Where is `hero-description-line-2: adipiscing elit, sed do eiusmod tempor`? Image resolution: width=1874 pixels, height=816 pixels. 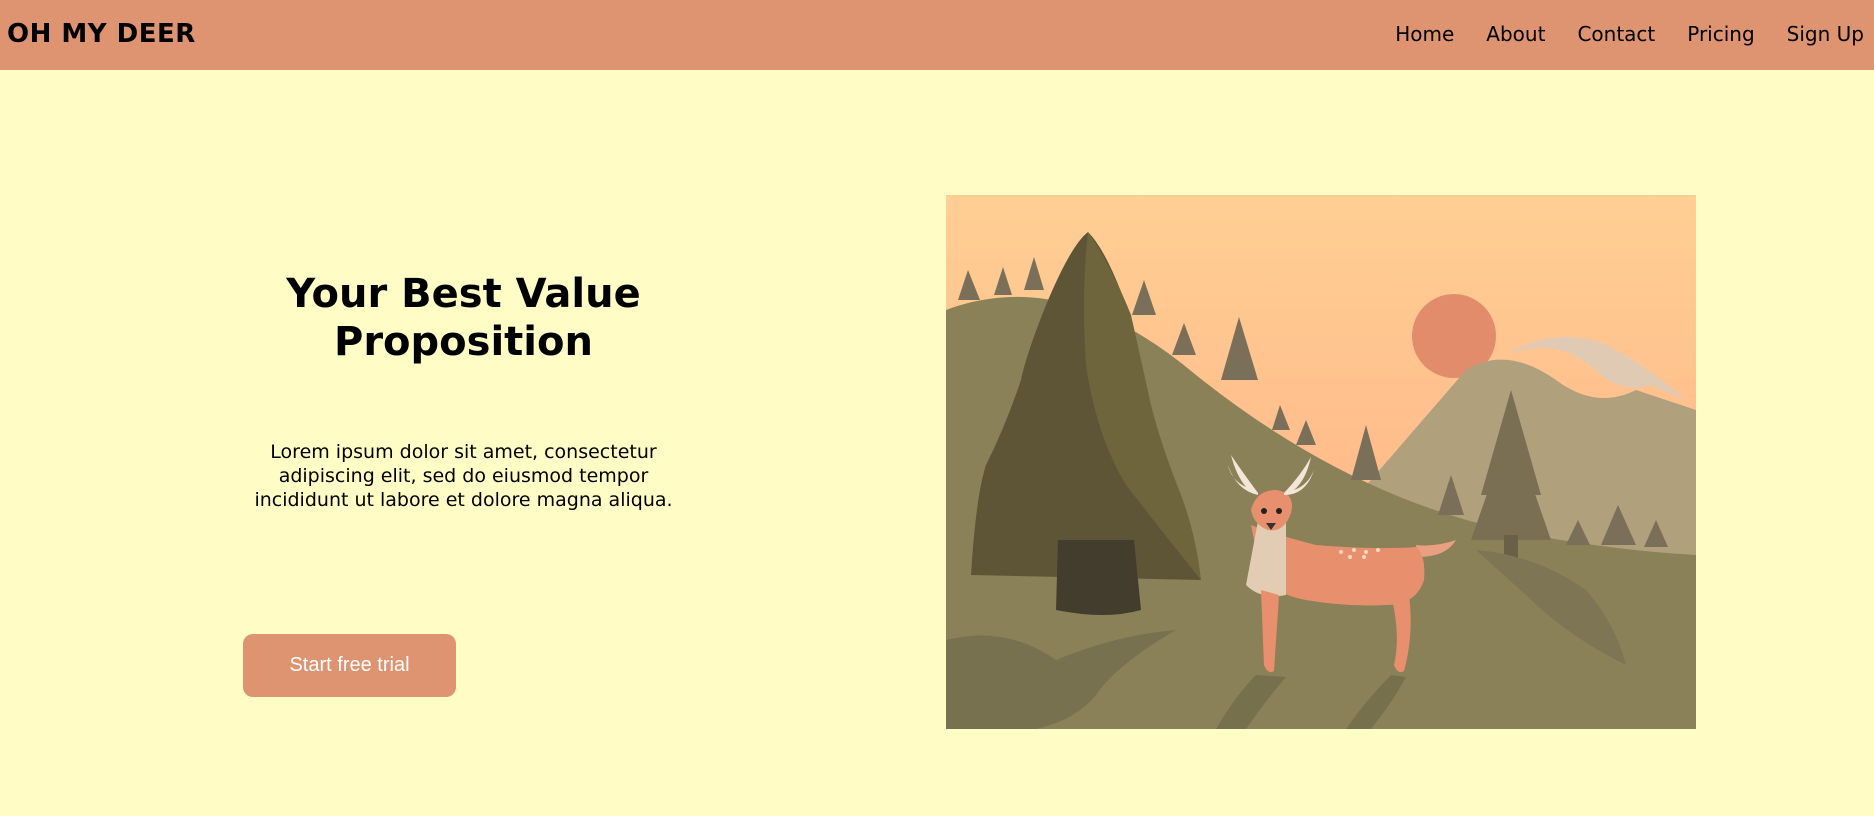 hero-description-line-2: adipiscing elit, sed do eiusmod tempor is located at coordinates (463, 476).